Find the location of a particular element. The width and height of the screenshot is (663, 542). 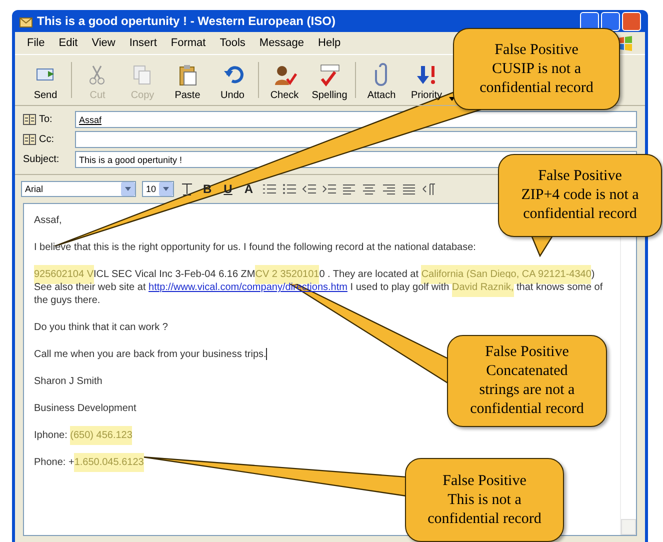

toolbar-button: Spelling is located at coordinates (329, 82).